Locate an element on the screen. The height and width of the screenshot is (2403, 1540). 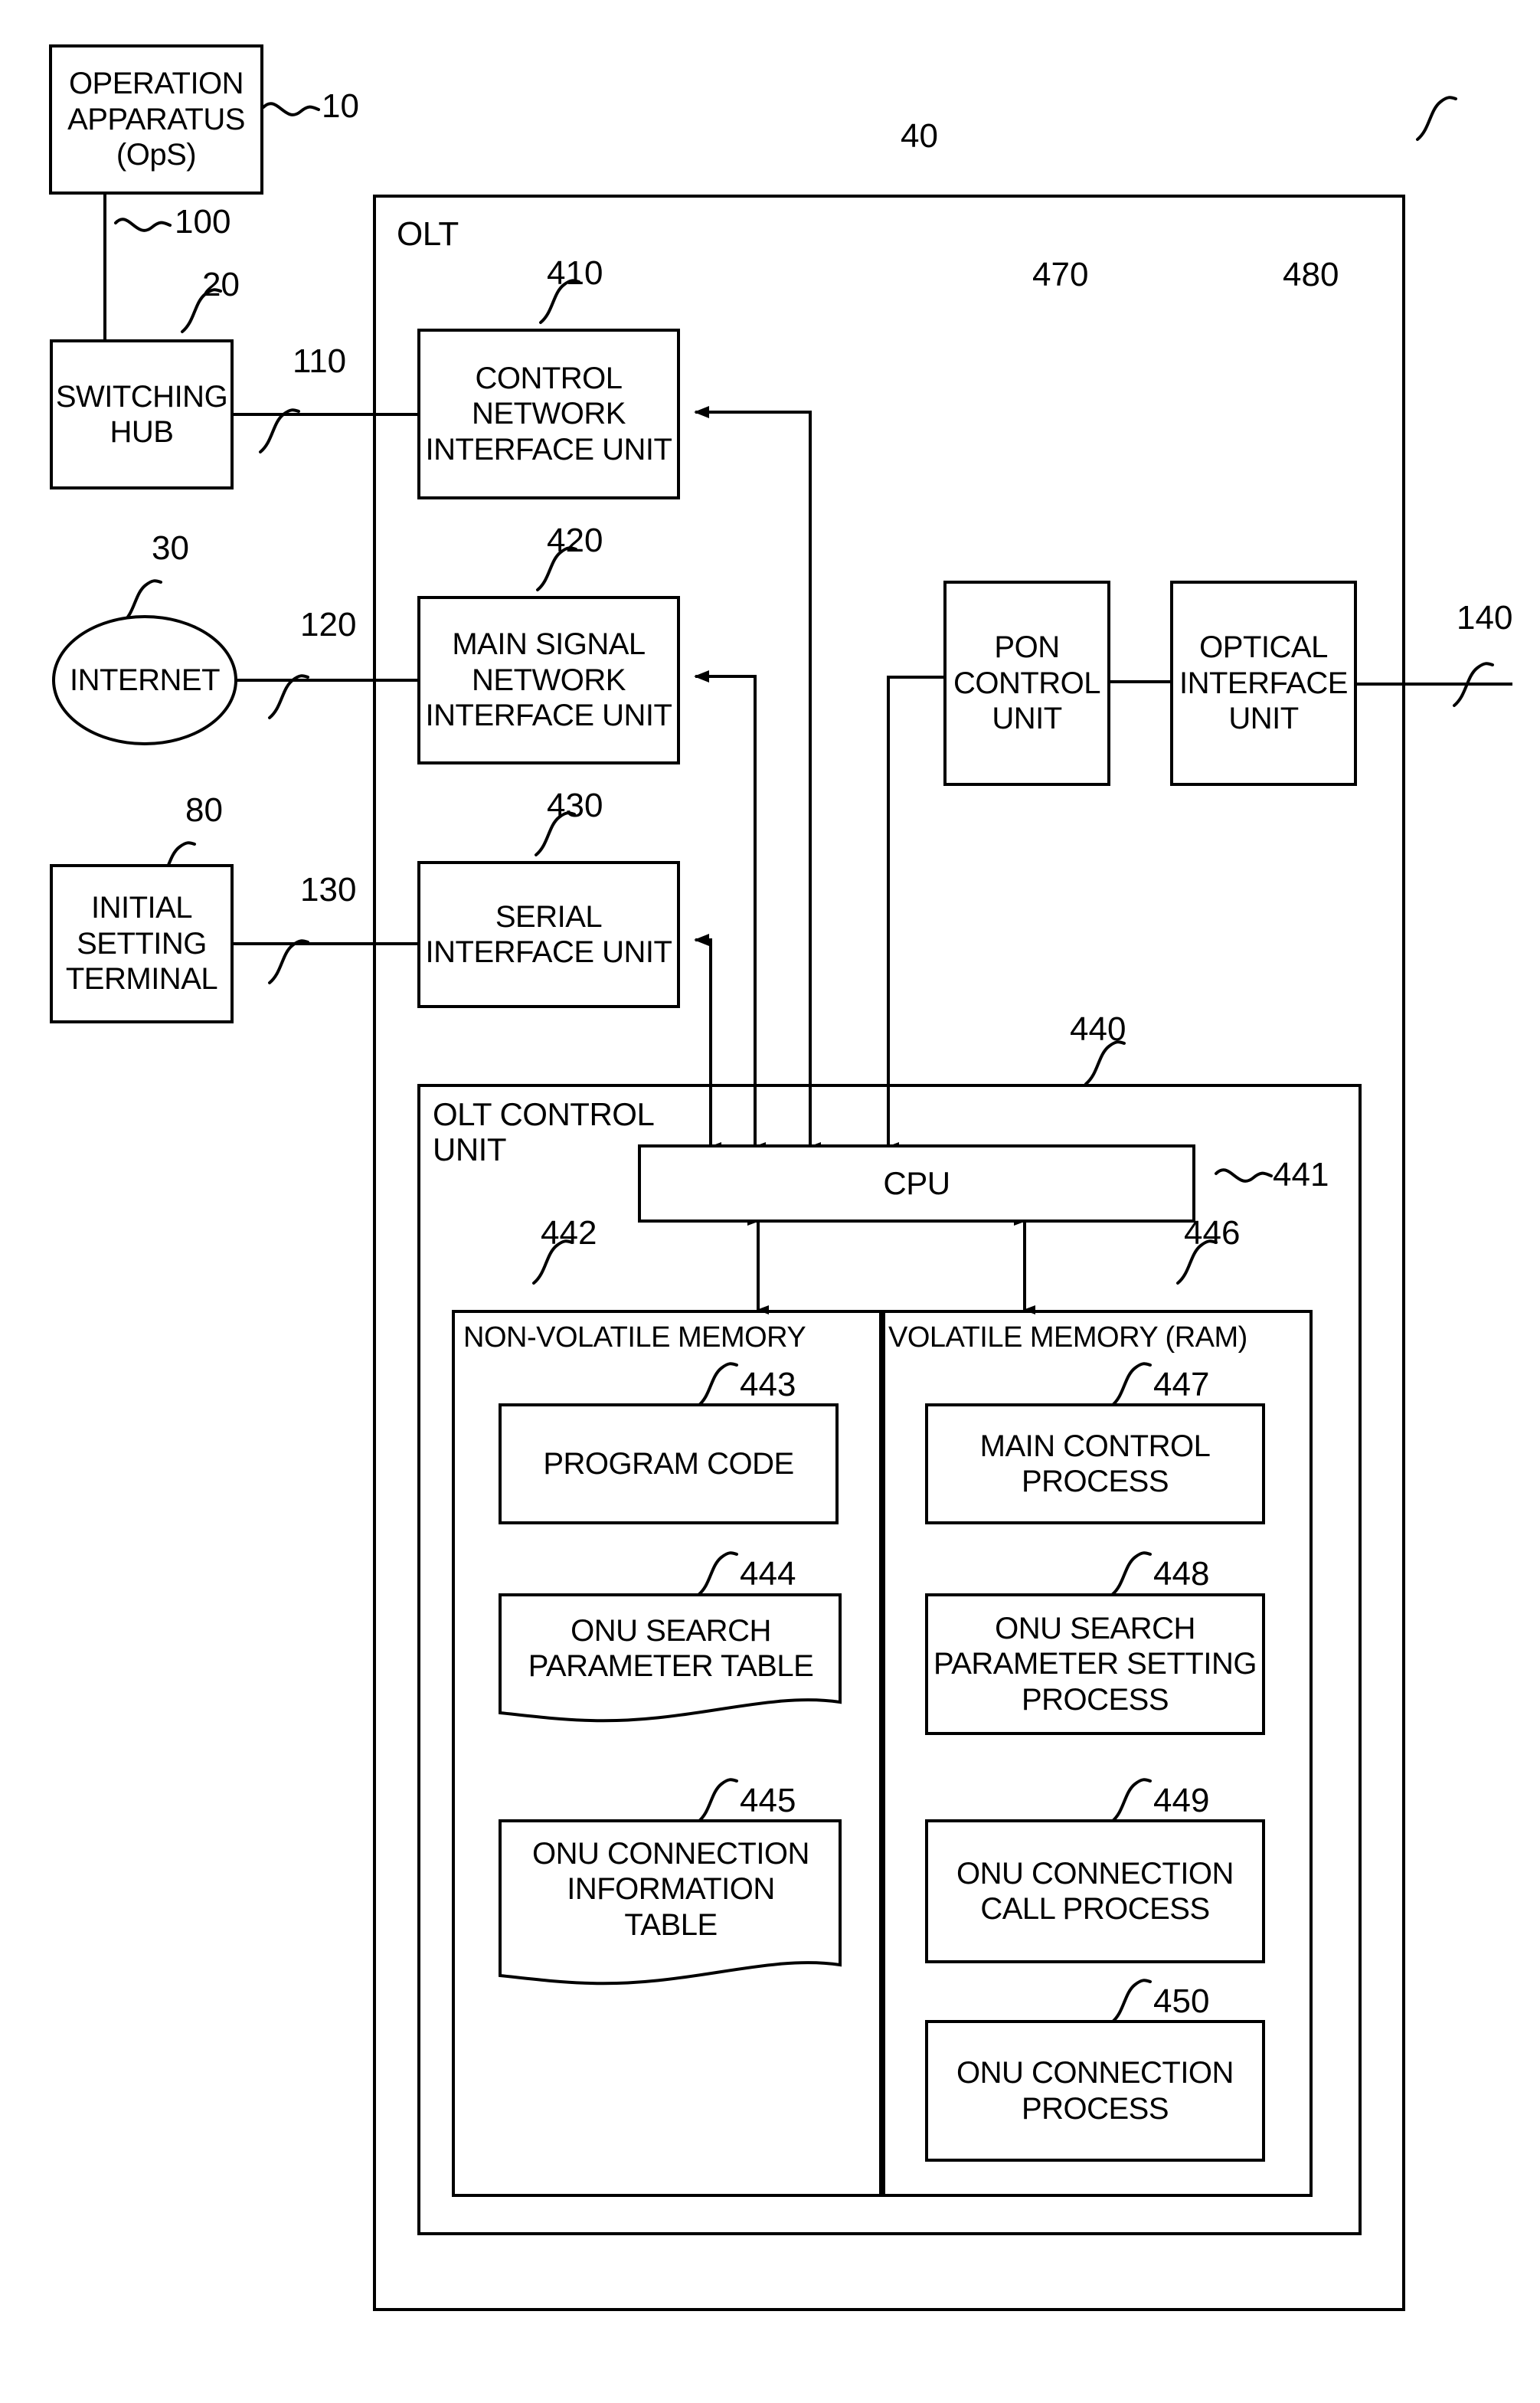
onu-connection-call-process-box: ONU CONNECTION CALL PROCESS is located at coordinates (1095, 1891).